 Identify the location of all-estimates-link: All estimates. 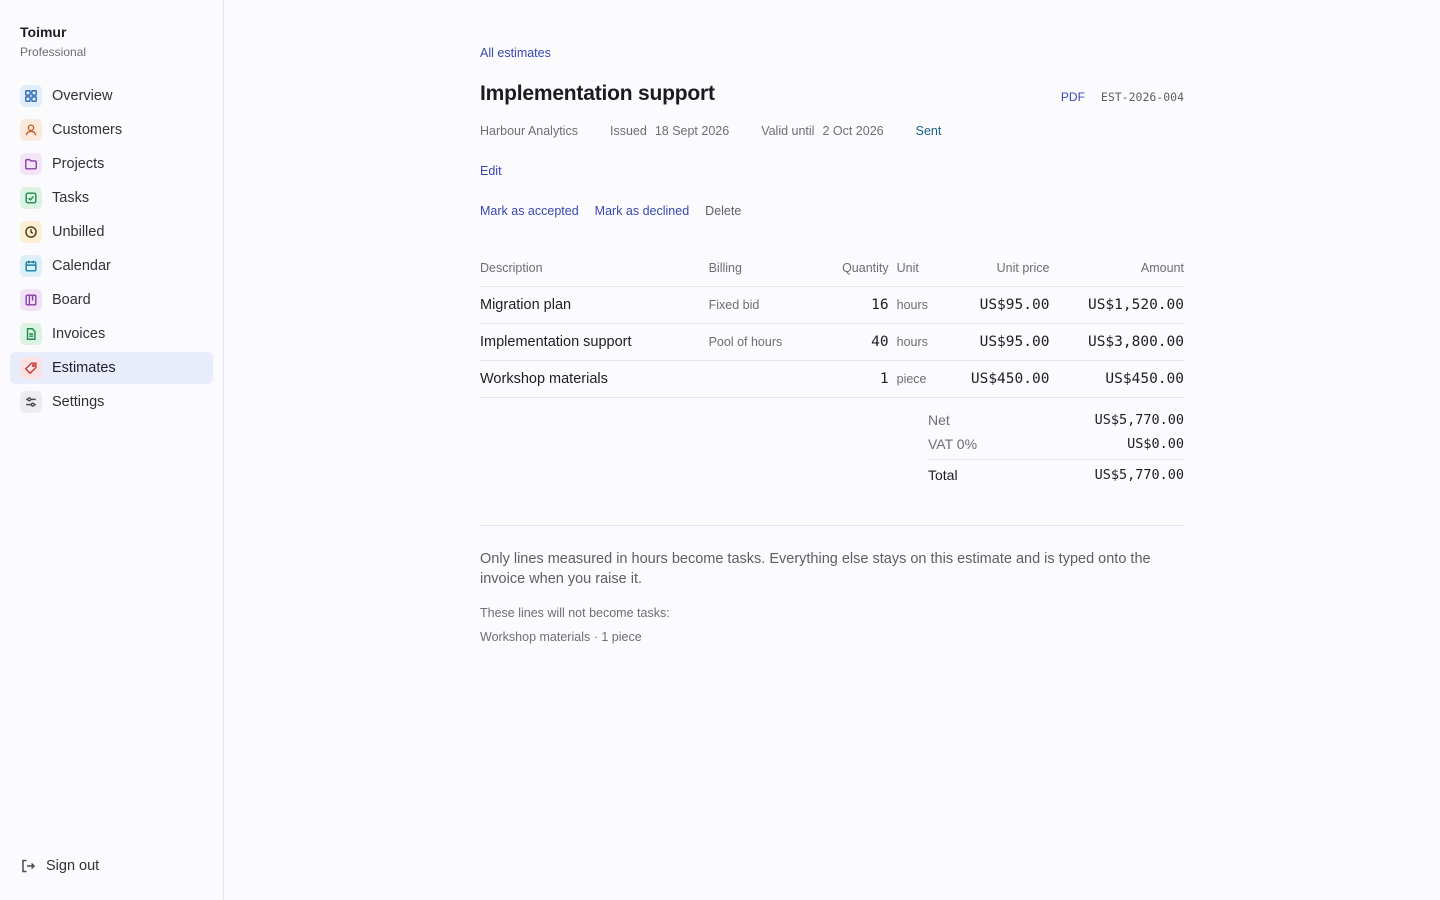
(515, 53).